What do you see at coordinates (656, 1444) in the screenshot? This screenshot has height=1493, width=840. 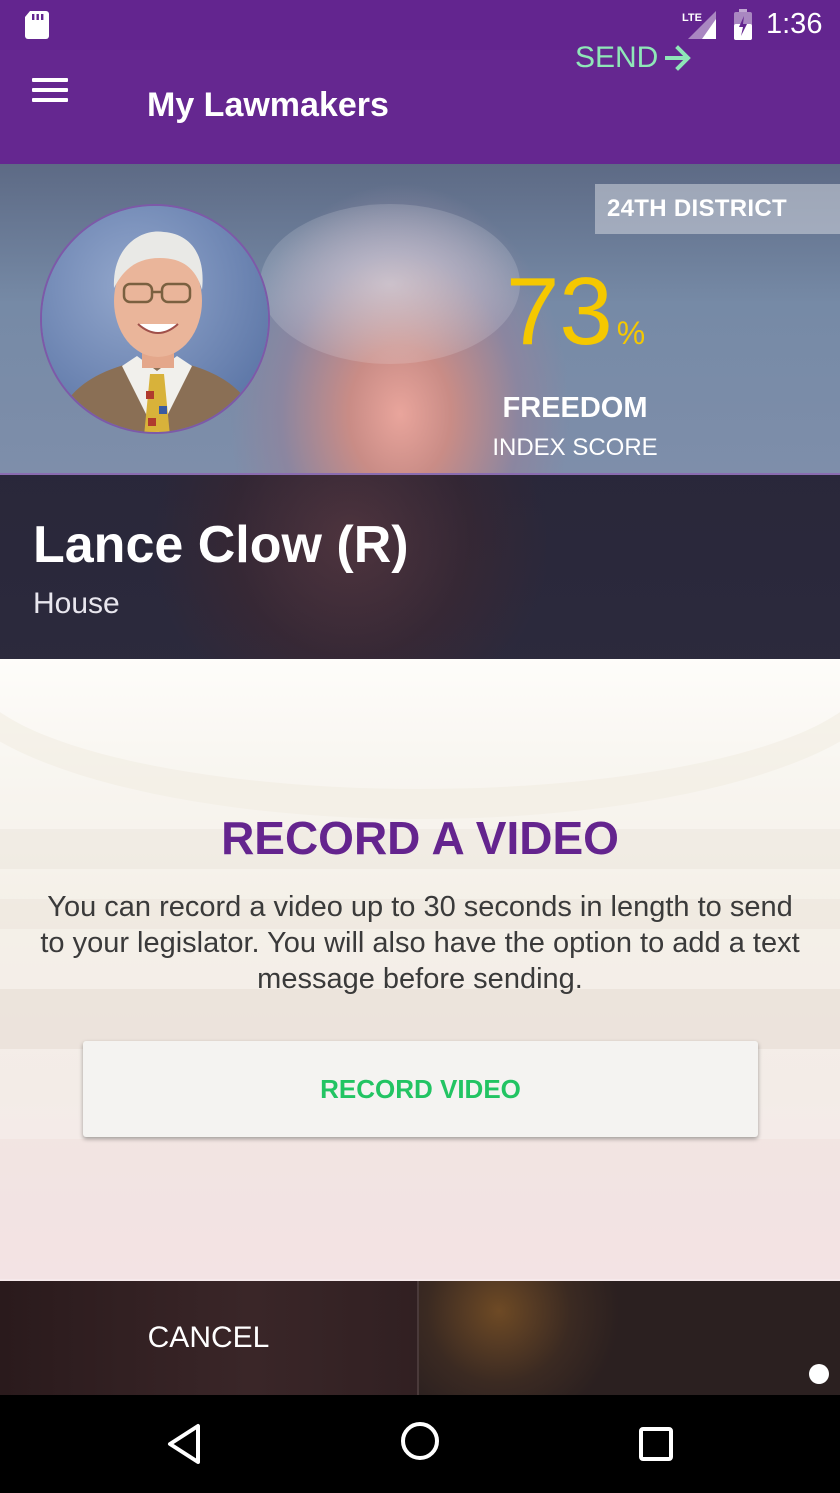 I see `recents-icon` at bounding box center [656, 1444].